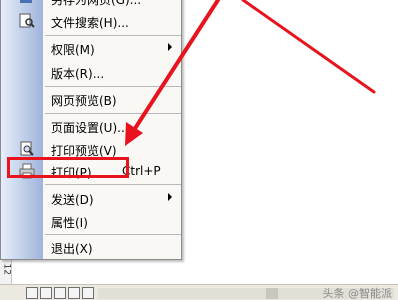 This screenshot has height=300, width=398. What do you see at coordinates (88, 293) in the screenshot?
I see `reading-view-button` at bounding box center [88, 293].